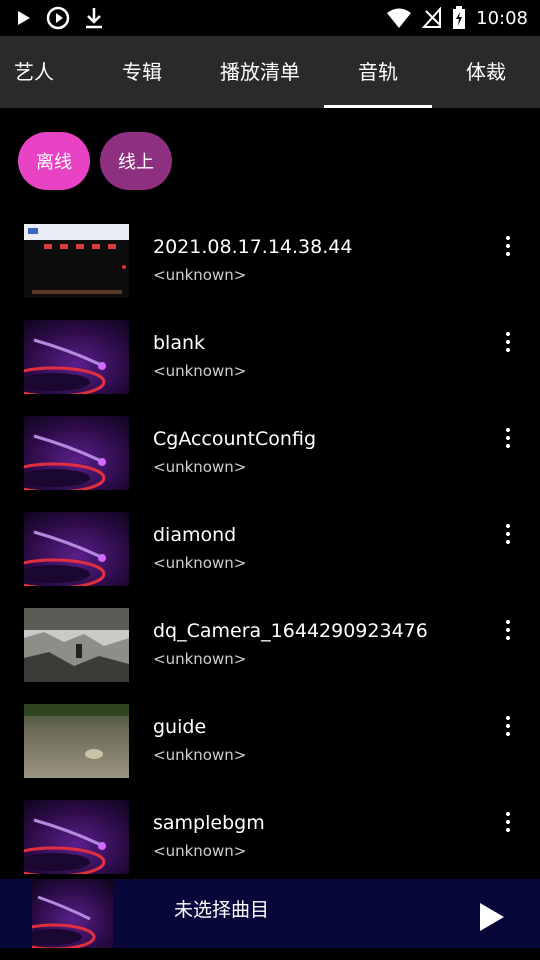 This screenshot has width=540, height=960. Describe the element at coordinates (270, 834) in the screenshot. I see `track-row: samplebgm <unknown>` at that location.